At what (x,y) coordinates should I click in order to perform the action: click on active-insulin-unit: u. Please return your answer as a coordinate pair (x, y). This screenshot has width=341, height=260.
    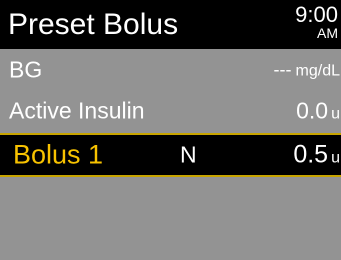
    Looking at the image, I should click on (335, 114).